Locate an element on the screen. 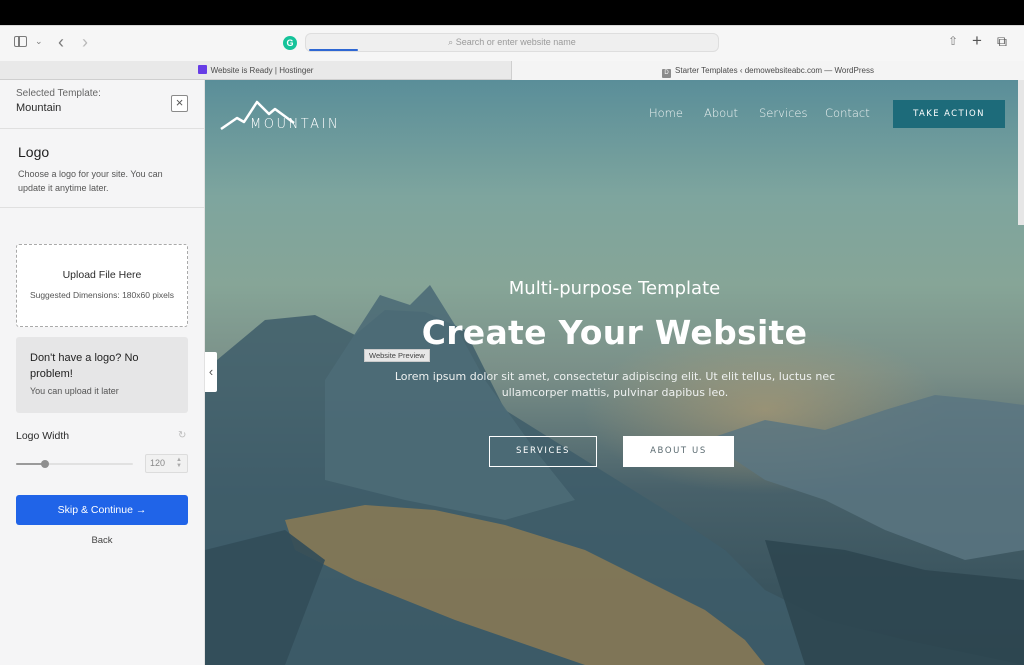 This screenshot has height=665, width=1024. tab-overview-icon: ⧉ is located at coordinates (1002, 41).